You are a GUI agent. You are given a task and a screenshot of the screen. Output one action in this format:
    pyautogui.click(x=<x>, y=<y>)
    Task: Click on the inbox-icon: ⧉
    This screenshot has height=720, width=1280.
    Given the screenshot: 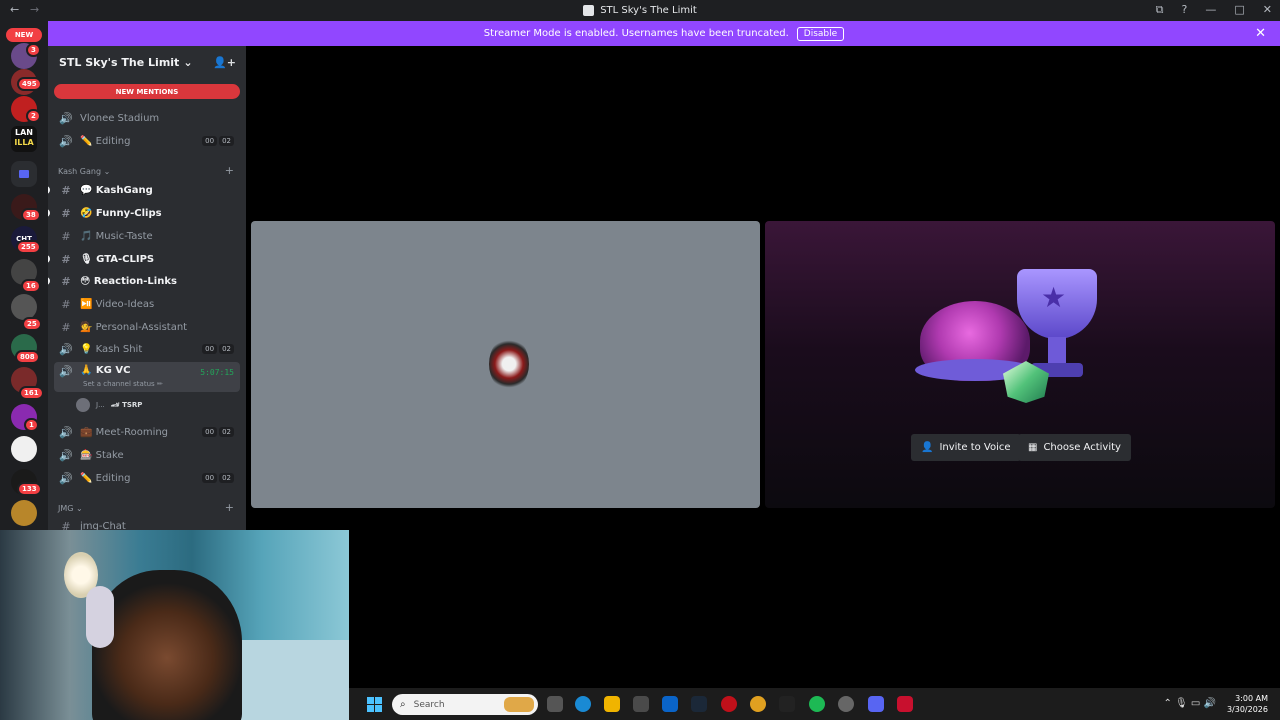 What is the action you would take?
    pyautogui.click(x=1160, y=10)
    